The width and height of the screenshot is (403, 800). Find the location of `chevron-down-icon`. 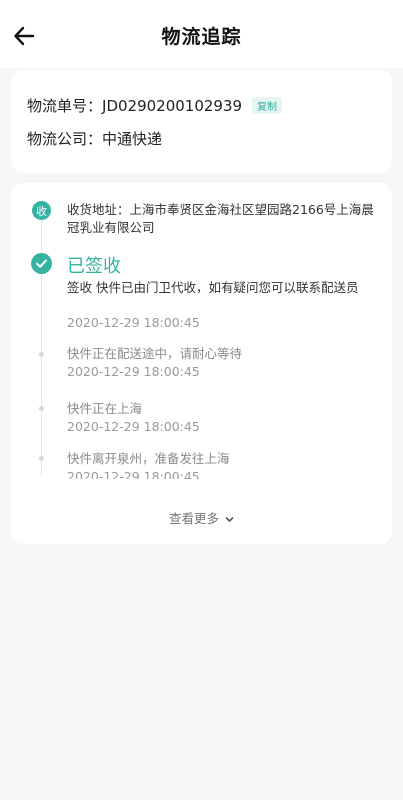

chevron-down-icon is located at coordinates (229, 519).